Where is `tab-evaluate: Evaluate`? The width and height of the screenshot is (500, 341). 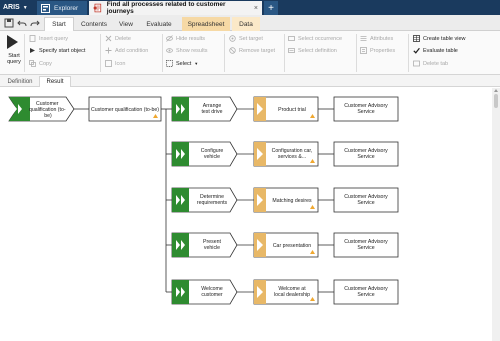
tab-evaluate: Evaluate is located at coordinates (159, 24).